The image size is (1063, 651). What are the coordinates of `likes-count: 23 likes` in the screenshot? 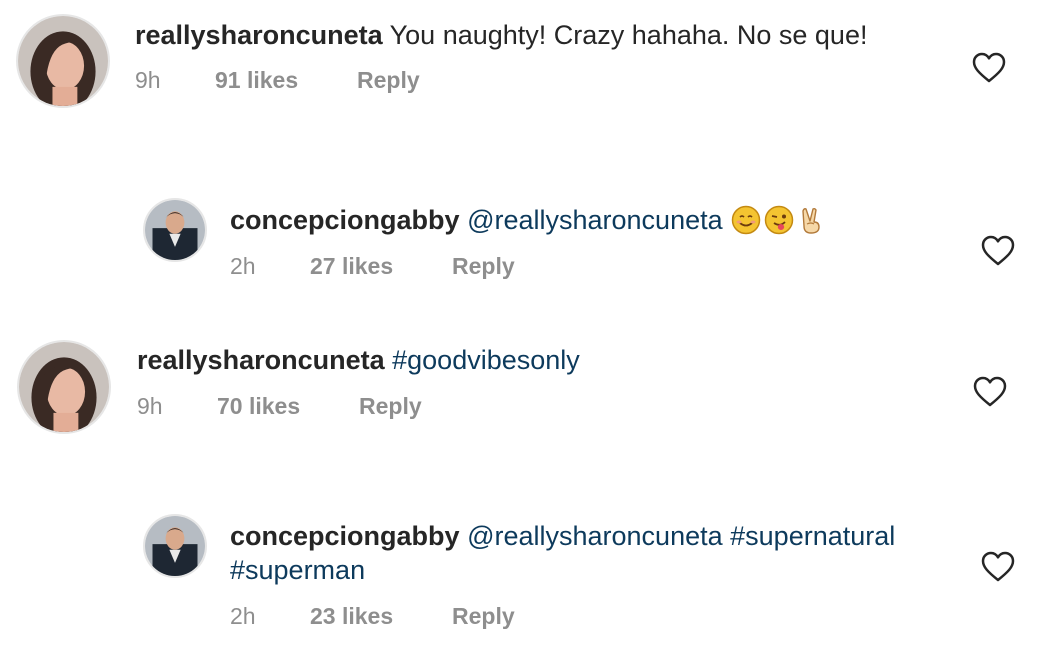 It's located at (381, 616).